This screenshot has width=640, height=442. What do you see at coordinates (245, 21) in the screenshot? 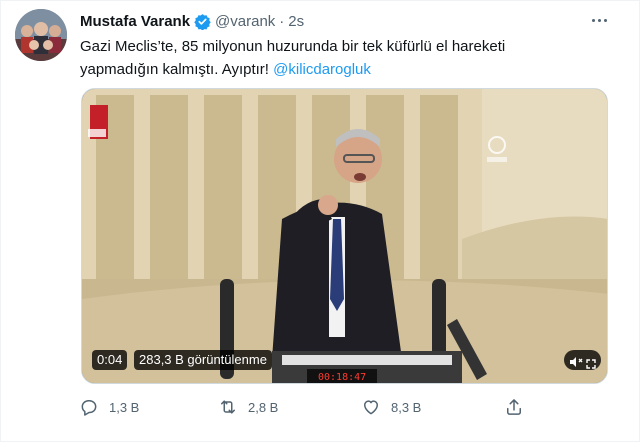
I see `author-handle: @varank` at bounding box center [245, 21].